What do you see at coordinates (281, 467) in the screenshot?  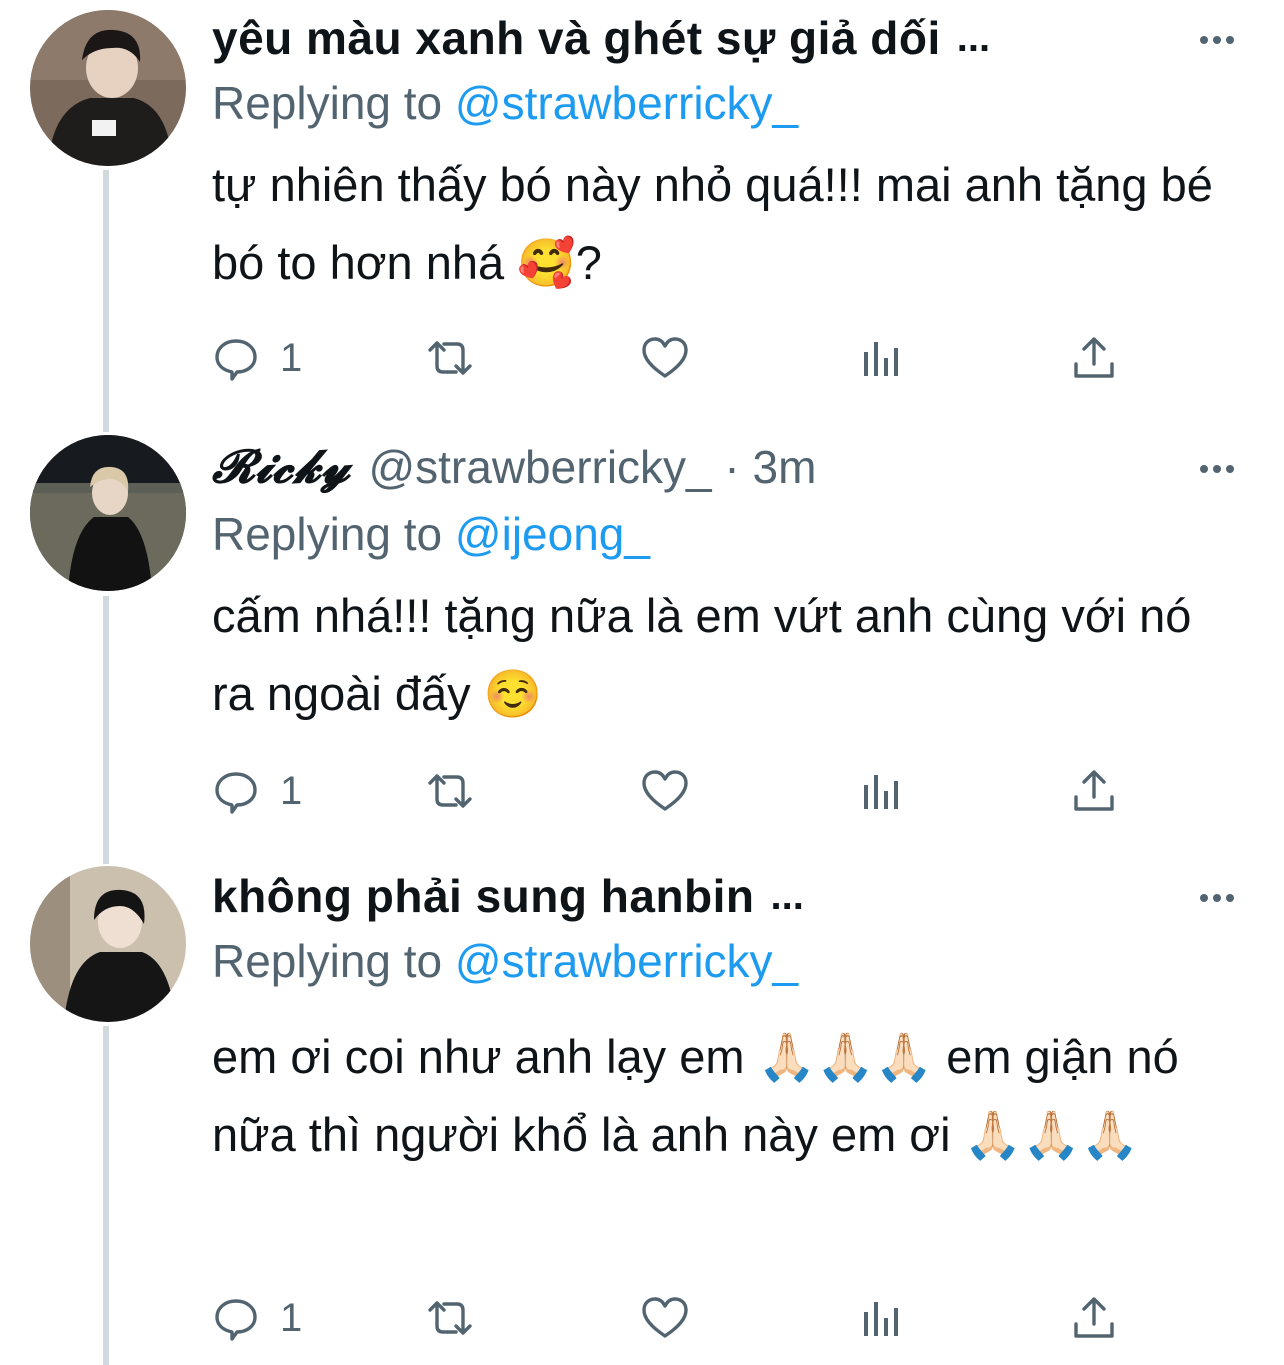 I see `display-name: 𝓡𝓲𝓬𝓴𝔂` at bounding box center [281, 467].